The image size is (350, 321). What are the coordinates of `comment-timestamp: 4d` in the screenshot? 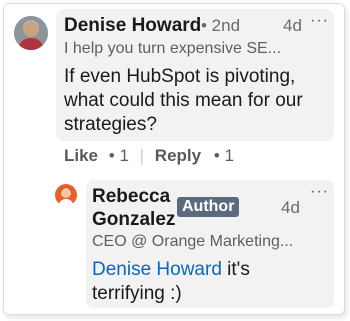 It's located at (292, 25).